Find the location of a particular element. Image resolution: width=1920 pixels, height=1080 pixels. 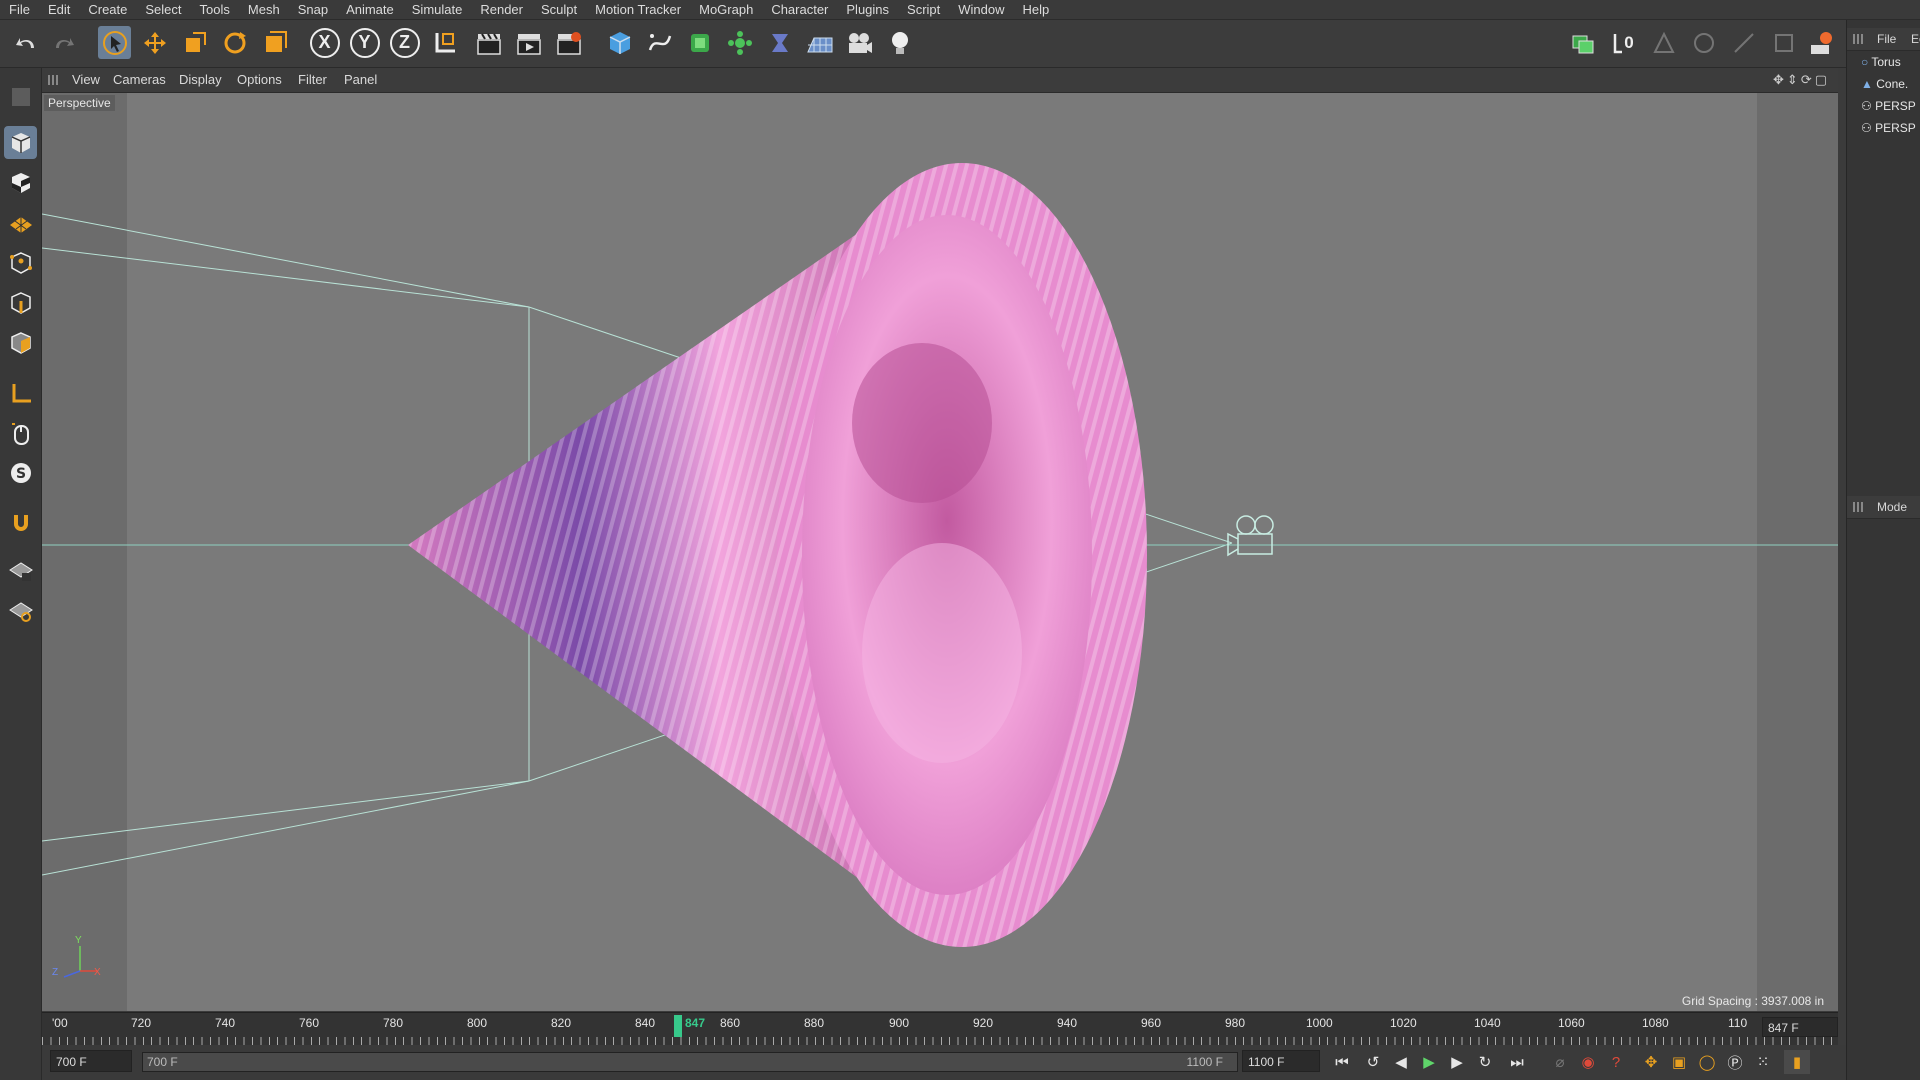

object-item-cone: ▲ Cone. is located at coordinates (1884, 84).